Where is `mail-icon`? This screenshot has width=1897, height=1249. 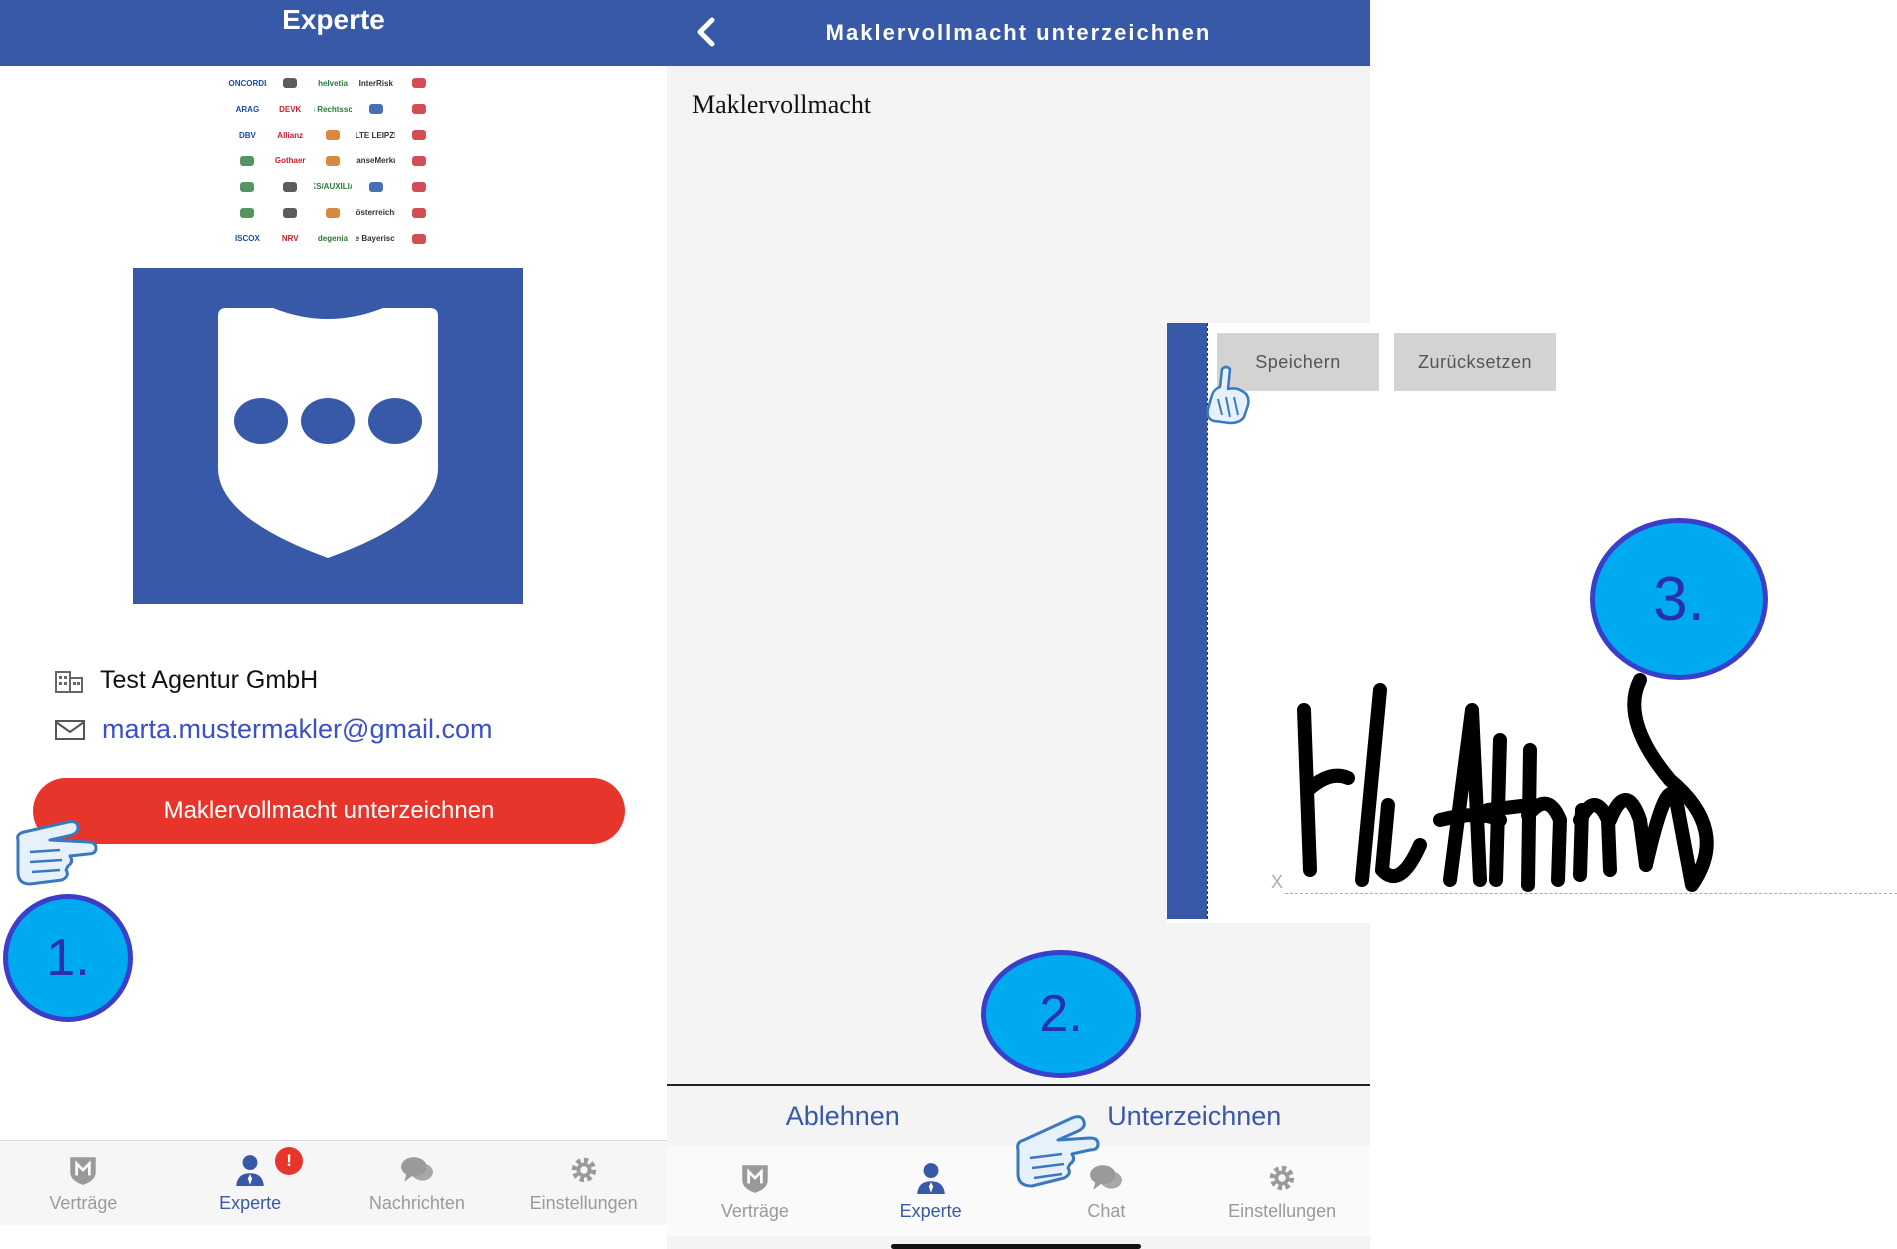 mail-icon is located at coordinates (70, 729).